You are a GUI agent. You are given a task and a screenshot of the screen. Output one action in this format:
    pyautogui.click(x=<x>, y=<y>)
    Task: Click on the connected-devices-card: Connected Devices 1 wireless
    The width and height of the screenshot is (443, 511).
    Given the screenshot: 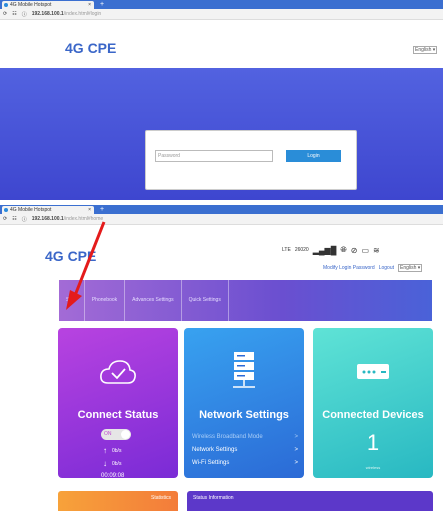 What is the action you would take?
    pyautogui.click(x=373, y=403)
    